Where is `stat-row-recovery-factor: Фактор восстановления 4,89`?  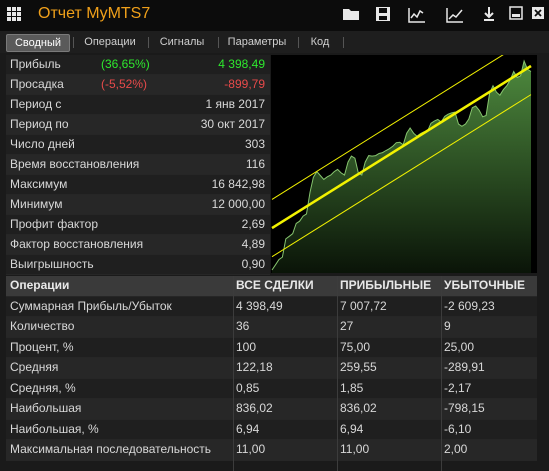 stat-row-recovery-factor: Фактор восстановления 4,89 is located at coordinates (138, 245).